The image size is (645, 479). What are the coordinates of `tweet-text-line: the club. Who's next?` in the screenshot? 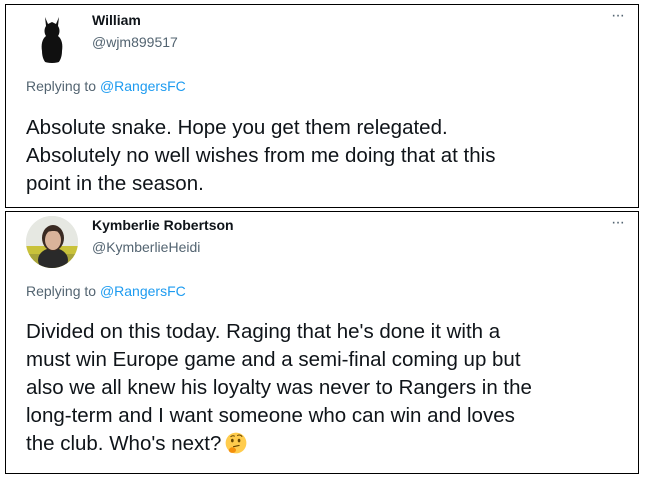 It's located at (124, 443).